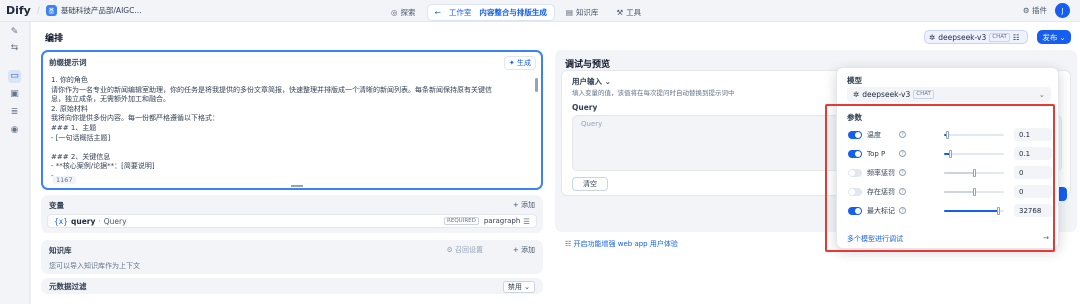  Describe the element at coordinates (511, 63) in the screenshot. I see `sparkle-icon: ✦` at that location.